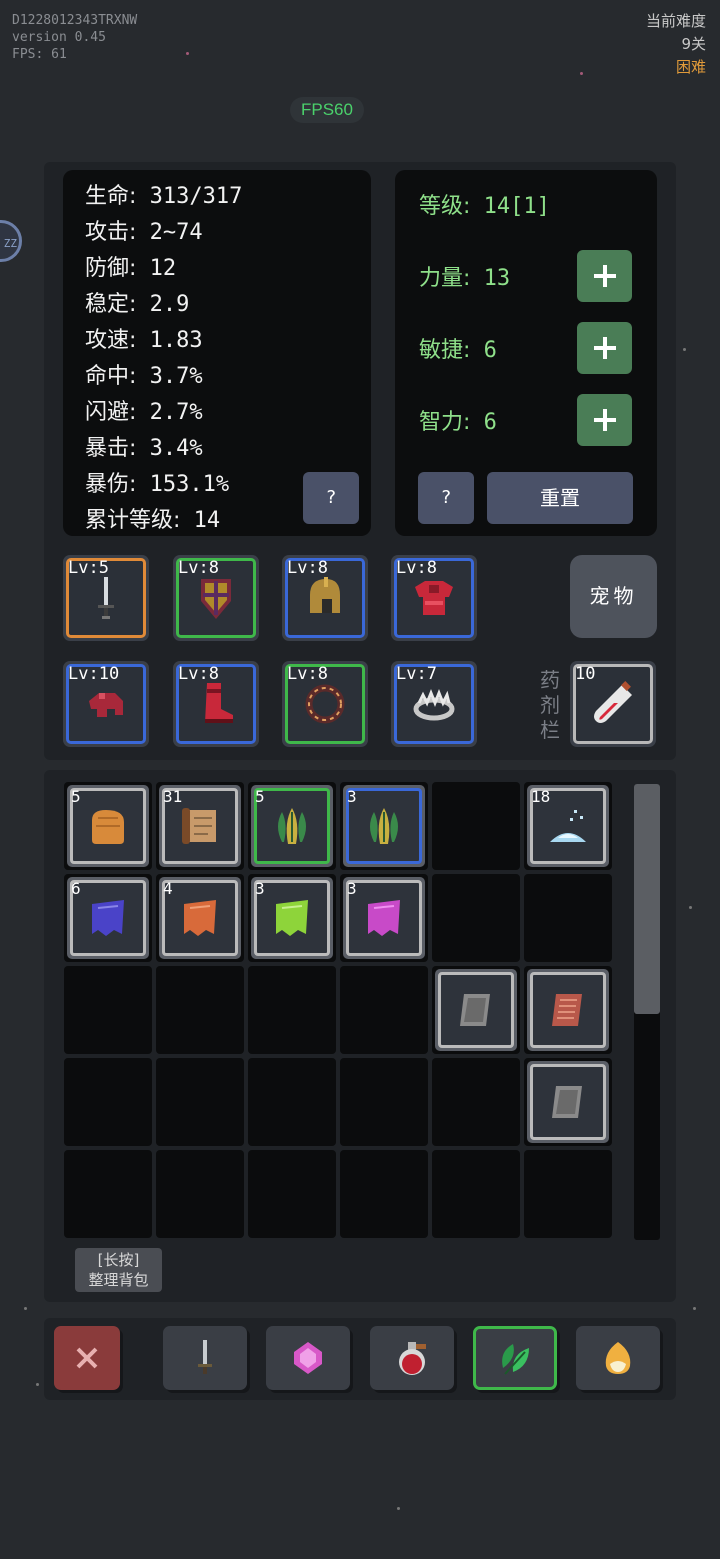 The image size is (720, 1559). What do you see at coordinates (458, 350) in the screenshot?
I see `attr-agility: 敏捷: 6` at bounding box center [458, 350].